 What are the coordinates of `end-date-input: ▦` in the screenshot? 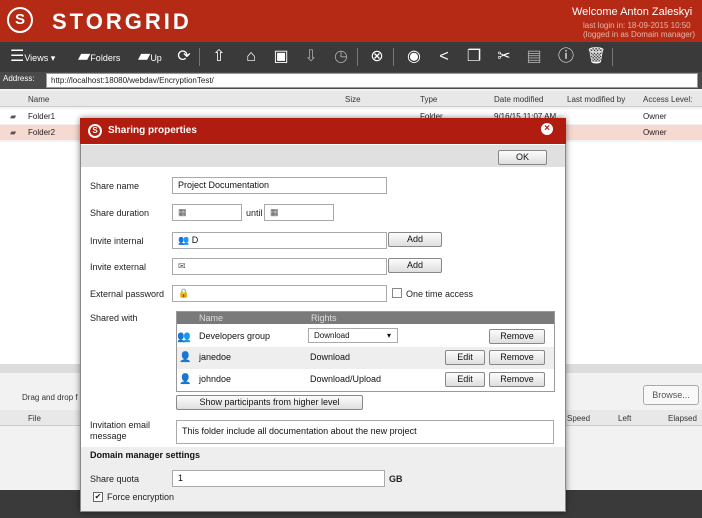 It's located at (299, 212).